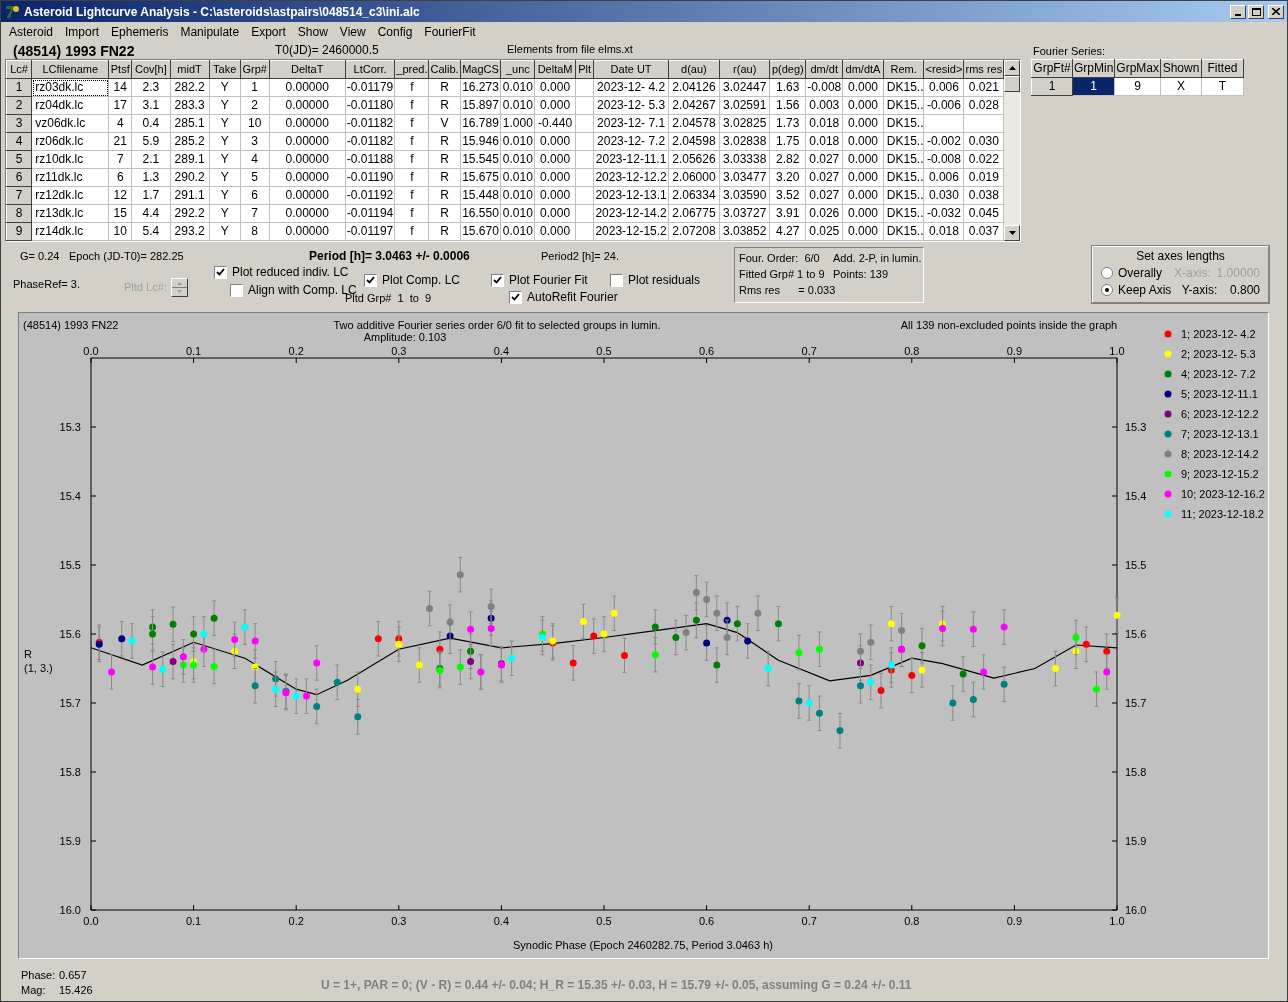  I want to click on chart-object-name: (48514) 1993 FN22, so click(71, 325).